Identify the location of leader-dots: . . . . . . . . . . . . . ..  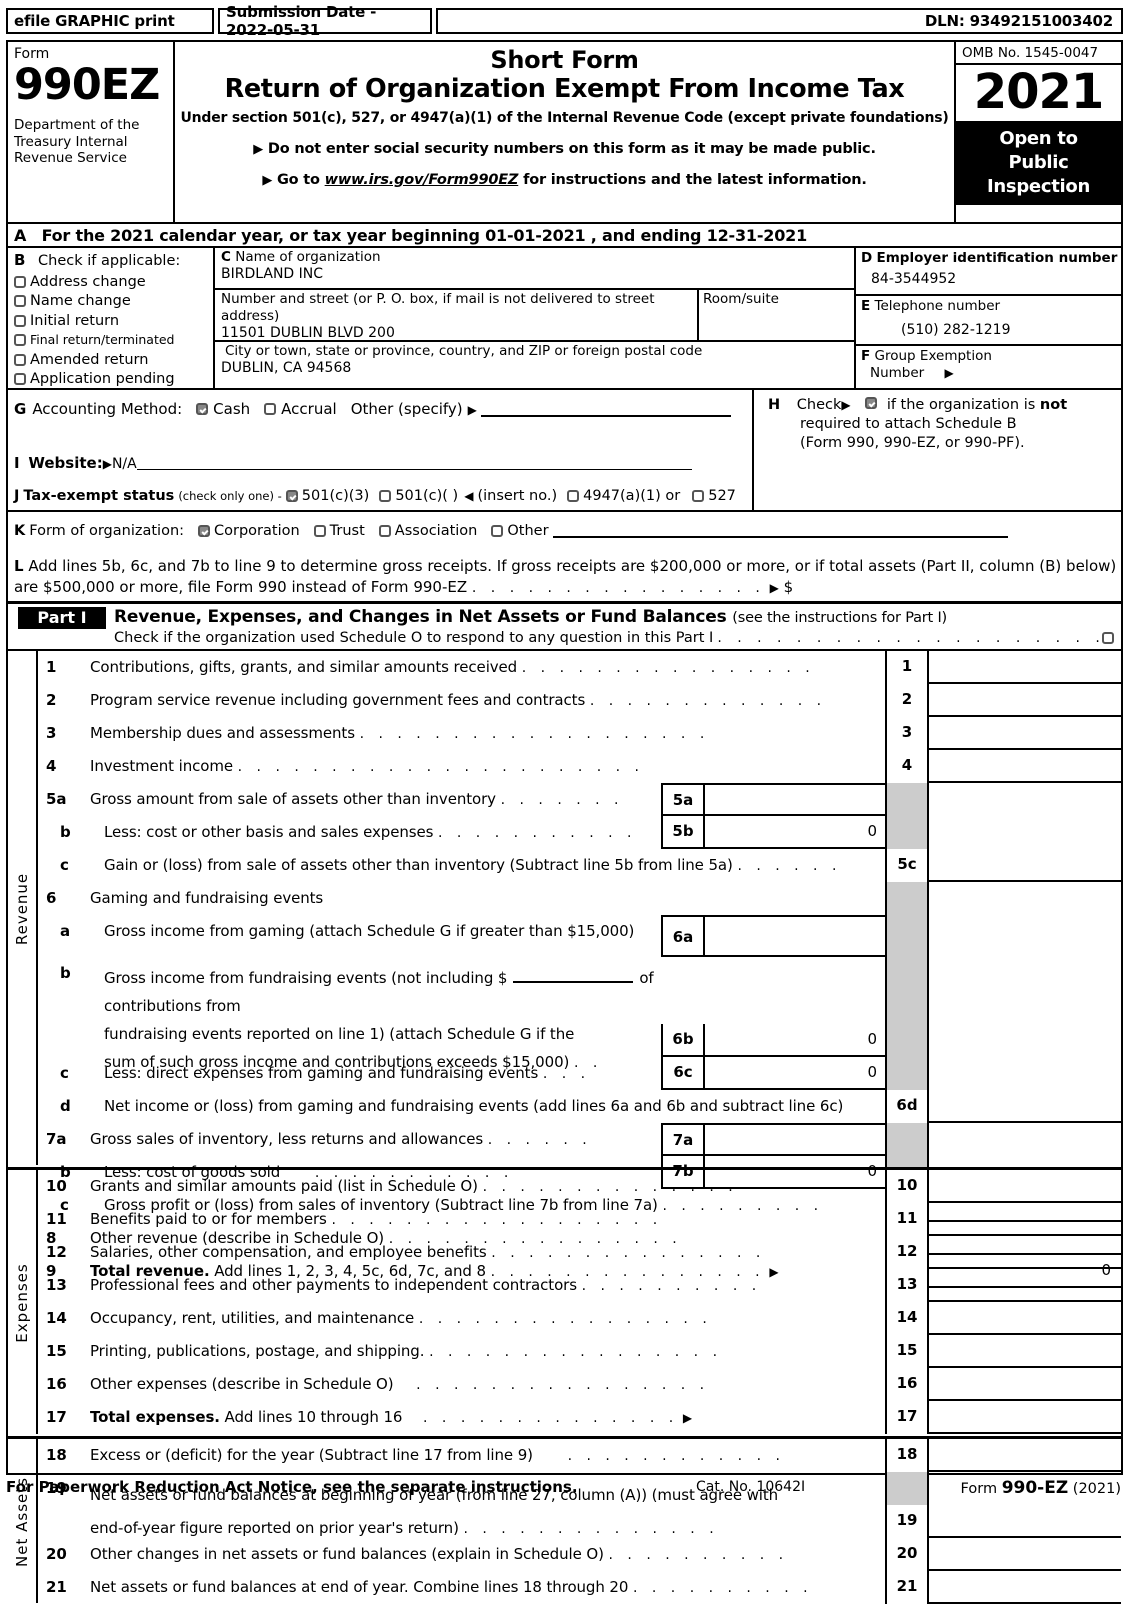
(551, 1418).